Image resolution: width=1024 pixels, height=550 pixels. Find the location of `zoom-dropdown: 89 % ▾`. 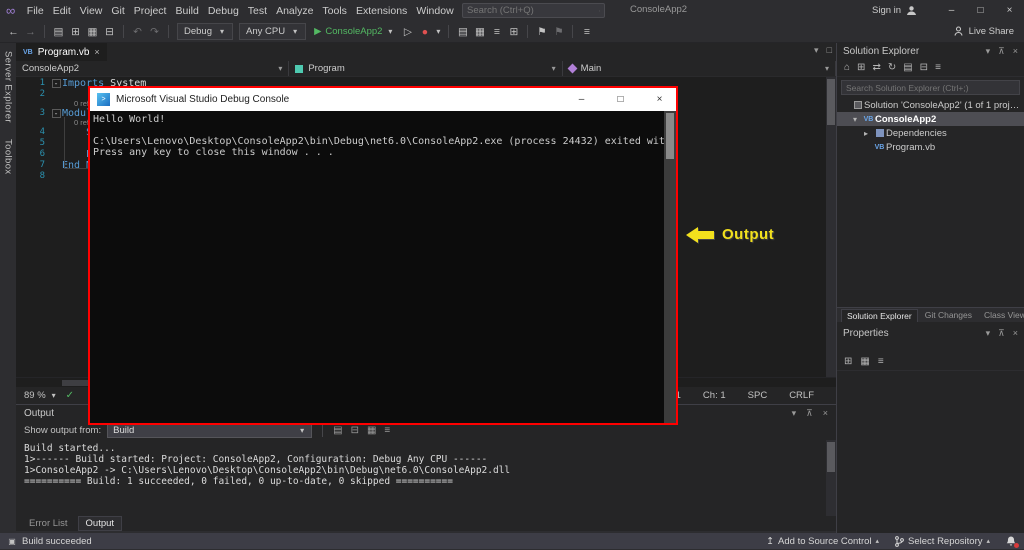

zoom-dropdown: 89 % ▾ is located at coordinates (41, 396).